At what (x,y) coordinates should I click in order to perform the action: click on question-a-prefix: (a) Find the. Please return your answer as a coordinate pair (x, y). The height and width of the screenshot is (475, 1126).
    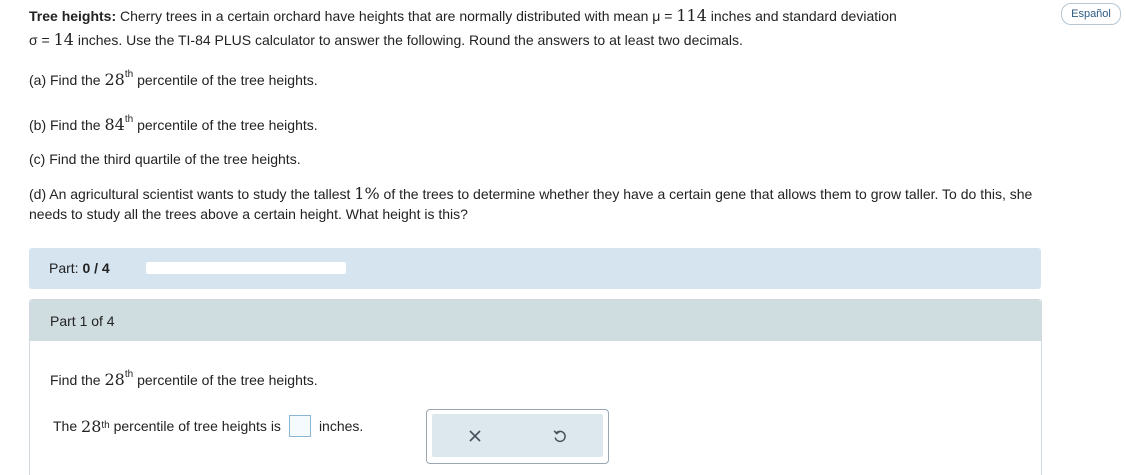
    Looking at the image, I should click on (65, 80).